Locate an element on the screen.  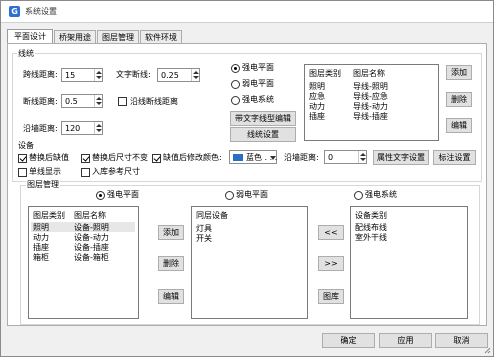
window-title: 系统设置 is located at coordinates (41, 11).